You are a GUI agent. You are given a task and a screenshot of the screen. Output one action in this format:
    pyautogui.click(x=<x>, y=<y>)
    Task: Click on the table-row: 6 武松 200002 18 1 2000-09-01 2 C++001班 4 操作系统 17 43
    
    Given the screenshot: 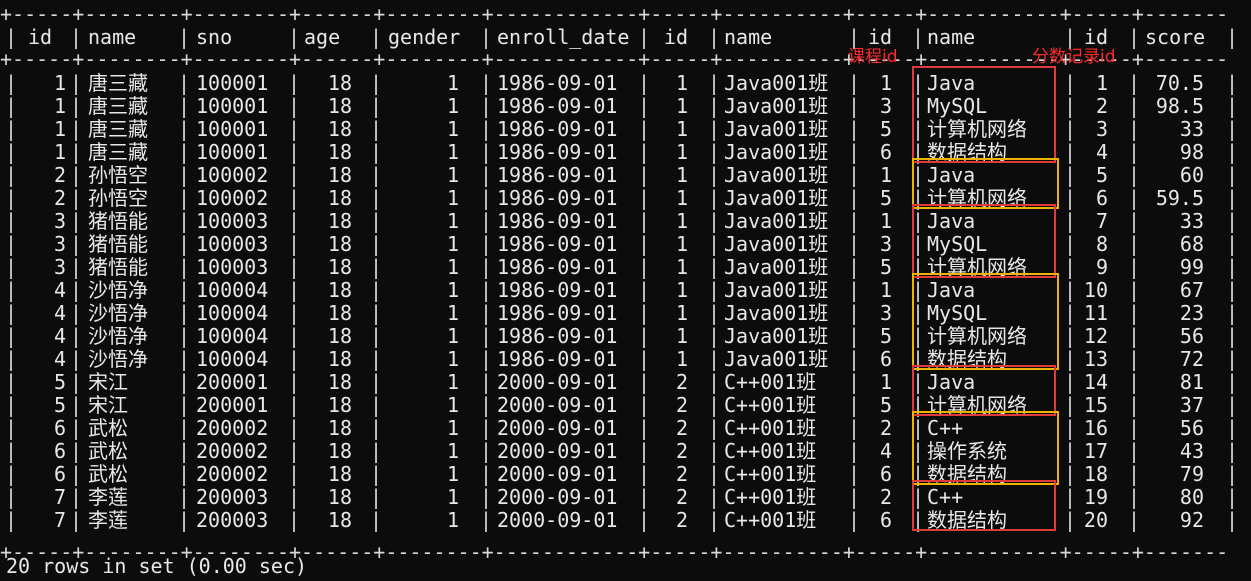 What is the action you would take?
    pyautogui.click(x=625, y=451)
    